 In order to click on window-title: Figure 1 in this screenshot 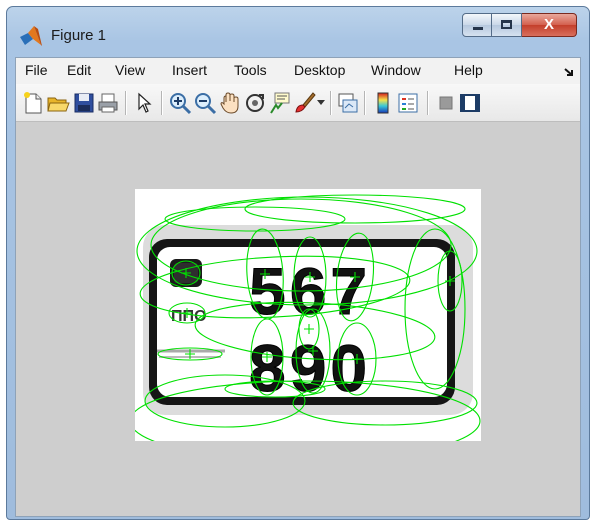, I will do `click(79, 35)`.